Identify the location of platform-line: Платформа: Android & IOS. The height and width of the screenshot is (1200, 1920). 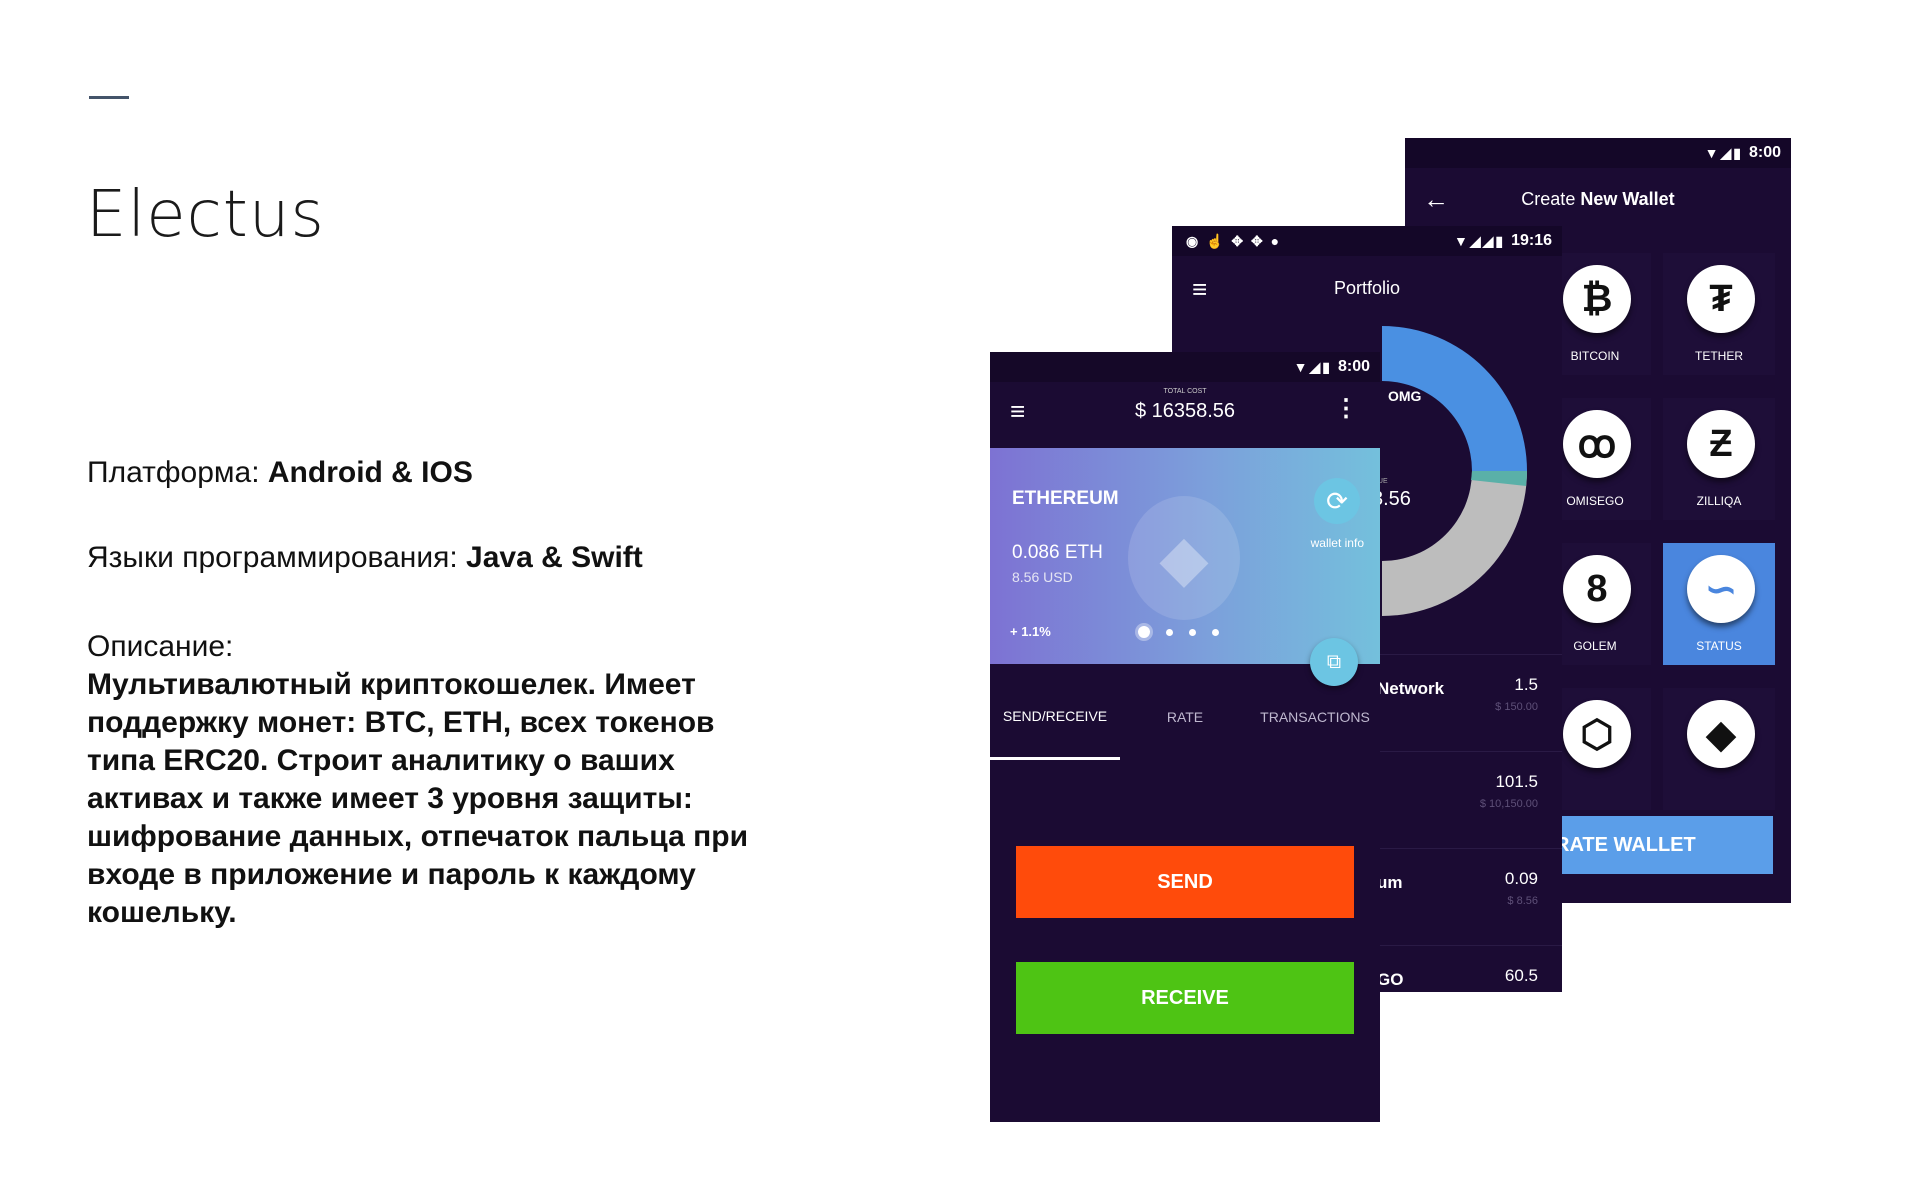
(437, 473).